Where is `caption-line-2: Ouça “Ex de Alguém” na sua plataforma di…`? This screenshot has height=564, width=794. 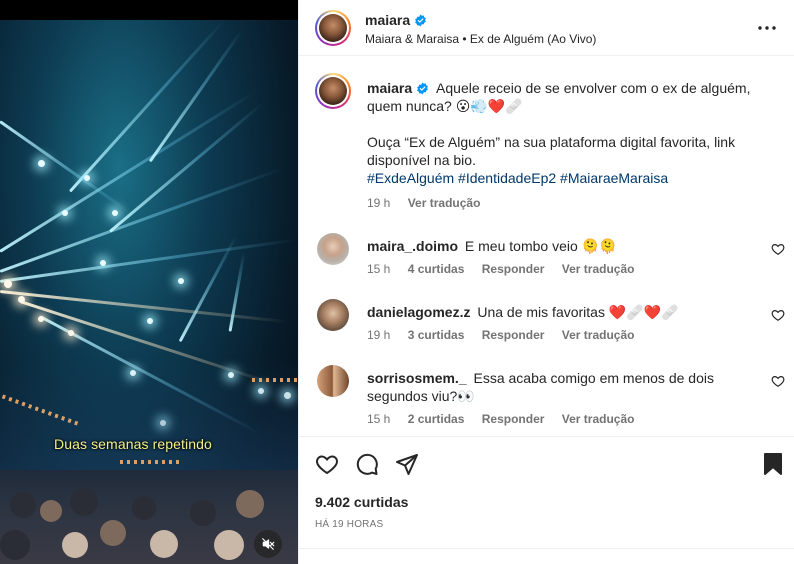 caption-line-2: Ouça “Ex de Alguém” na sua plataforma di… is located at coordinates (551, 151).